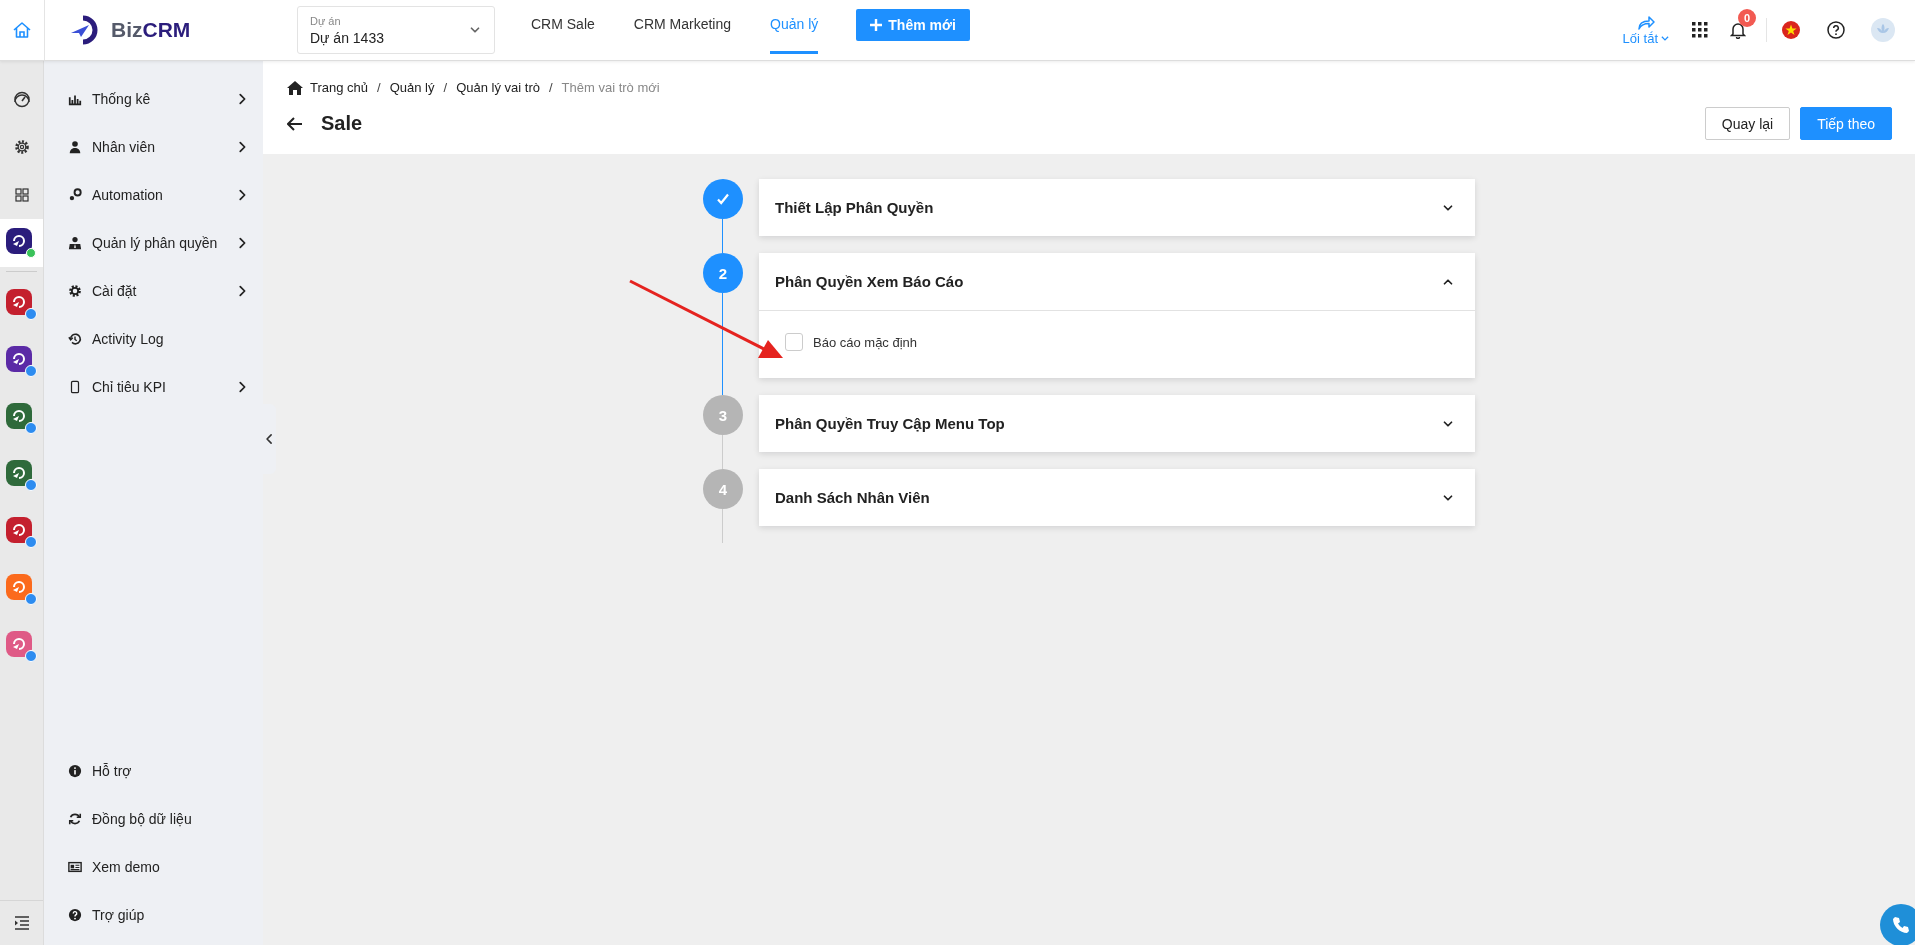 This screenshot has width=1915, height=945. I want to click on notification-count: 0, so click(1747, 18).